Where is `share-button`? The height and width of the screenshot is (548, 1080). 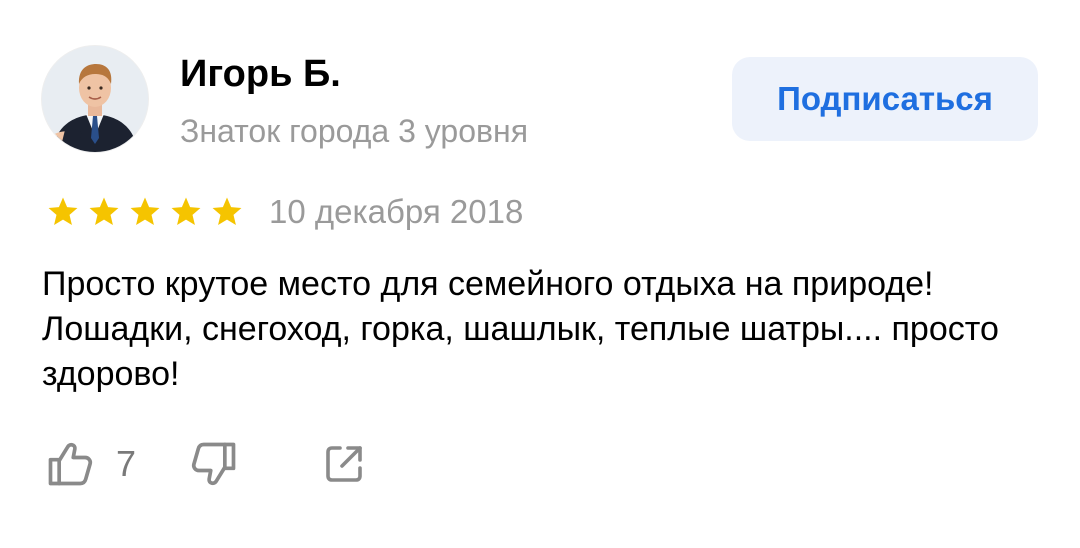
share-button is located at coordinates (344, 464).